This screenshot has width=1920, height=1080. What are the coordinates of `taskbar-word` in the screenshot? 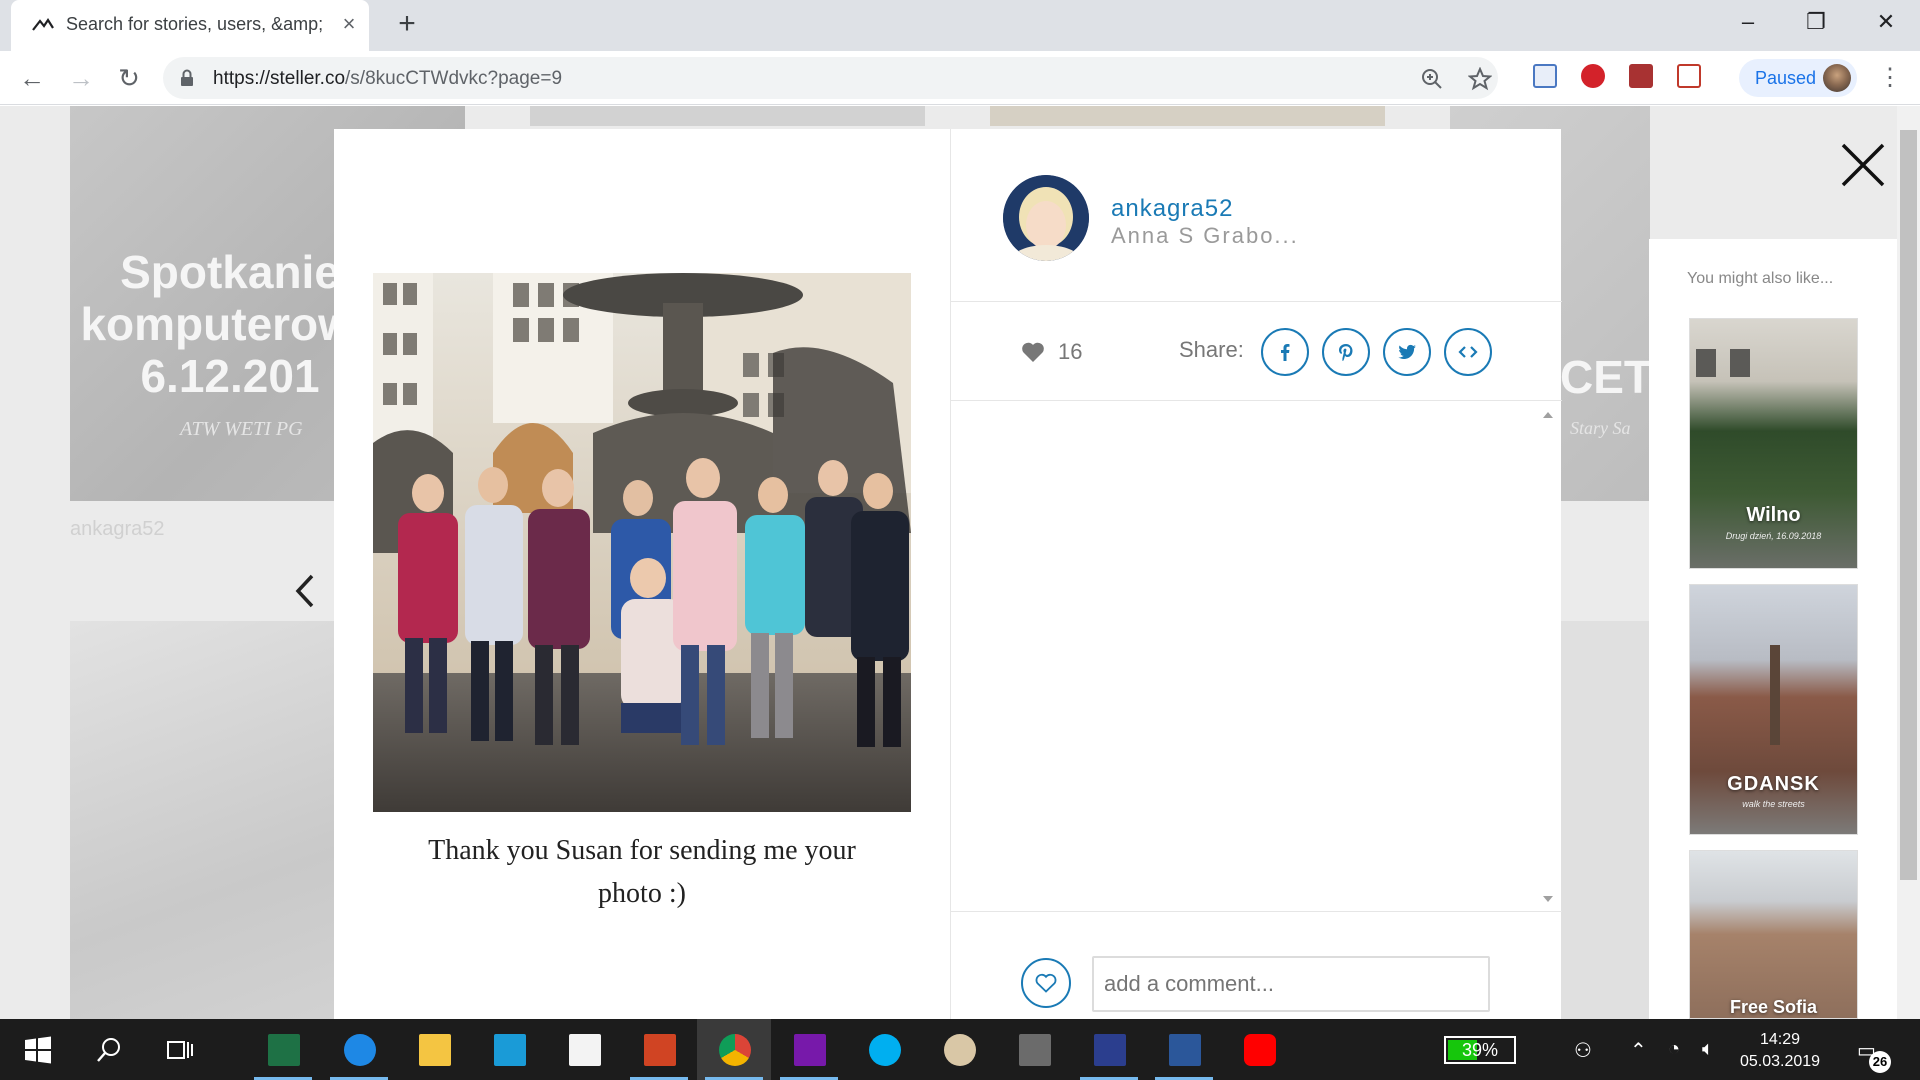 It's located at (1184, 1049).